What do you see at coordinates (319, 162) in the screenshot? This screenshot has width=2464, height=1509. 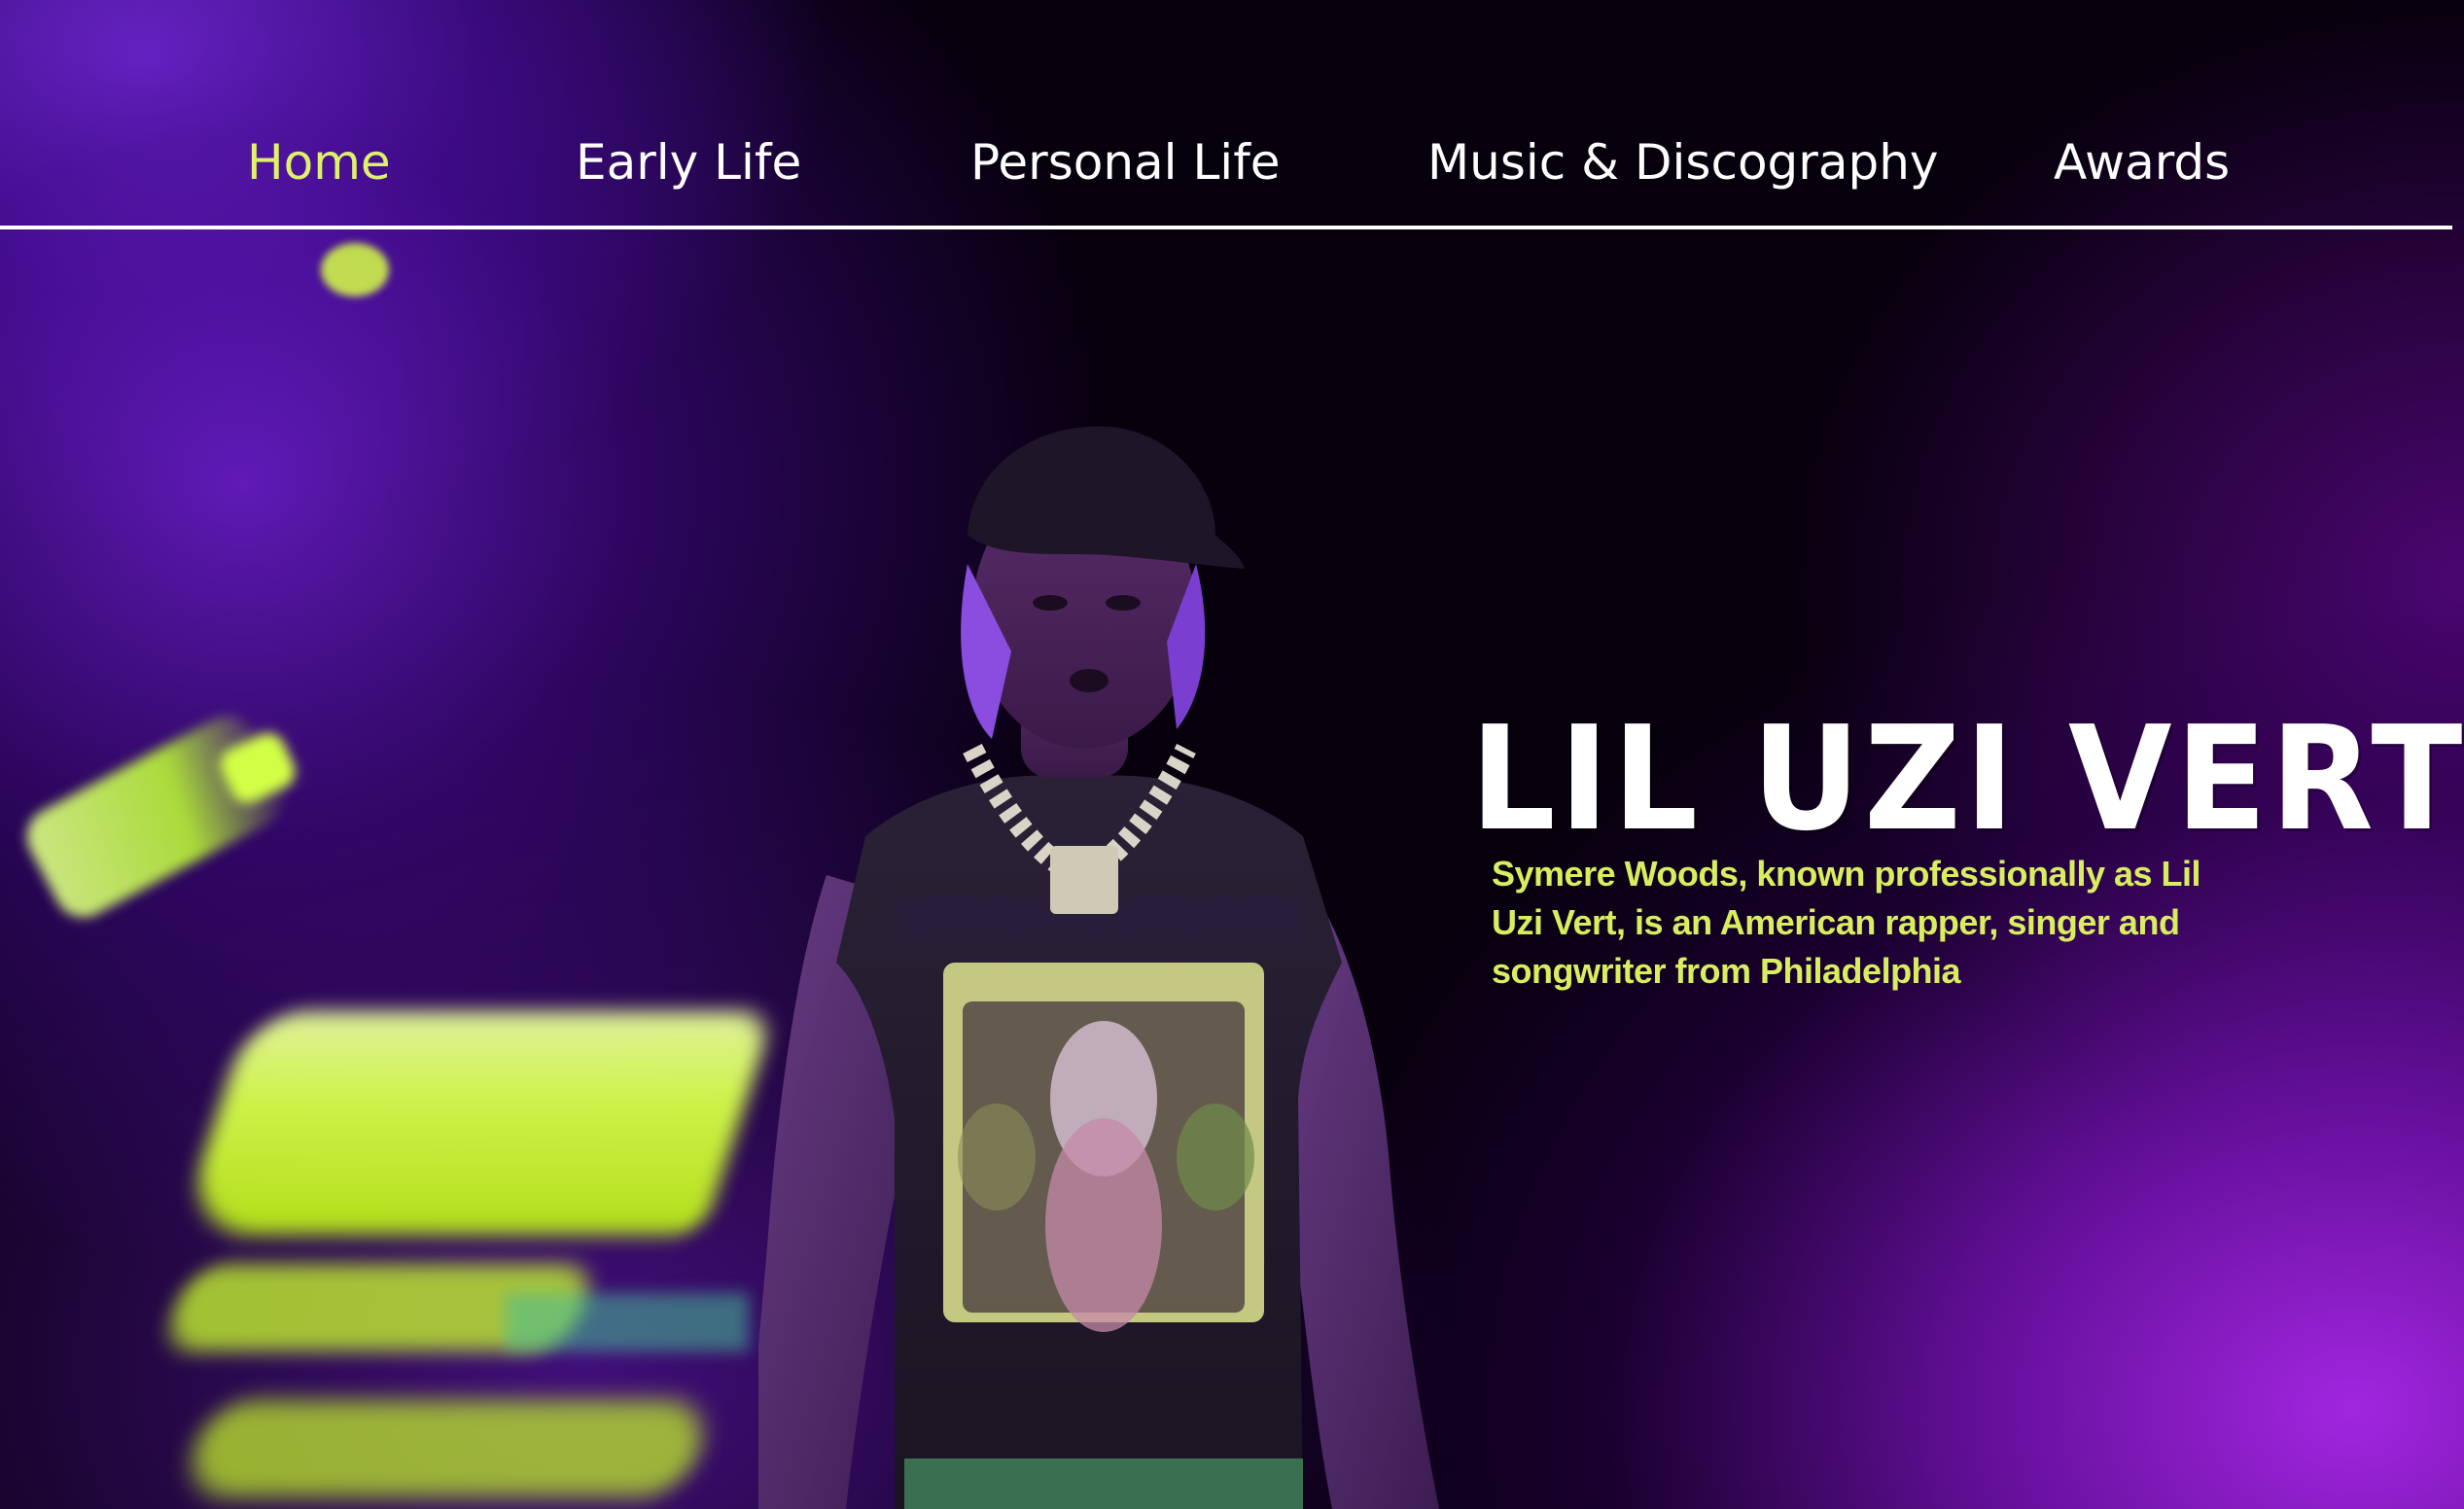 I see `nav-item-home: Home` at bounding box center [319, 162].